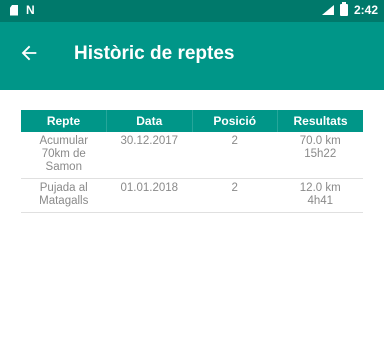 This screenshot has height=356, width=384. I want to click on table-header-row: Repte Data Posició Resultats, so click(192, 121).